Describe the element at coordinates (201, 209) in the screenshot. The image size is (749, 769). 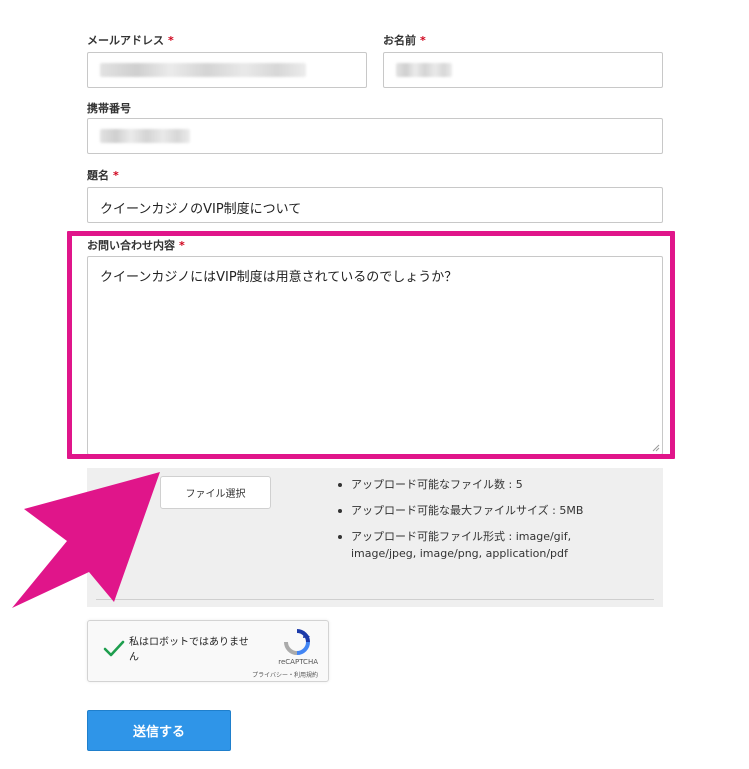
I see `subject-value: クイーンカジノのVIP制度について` at that location.